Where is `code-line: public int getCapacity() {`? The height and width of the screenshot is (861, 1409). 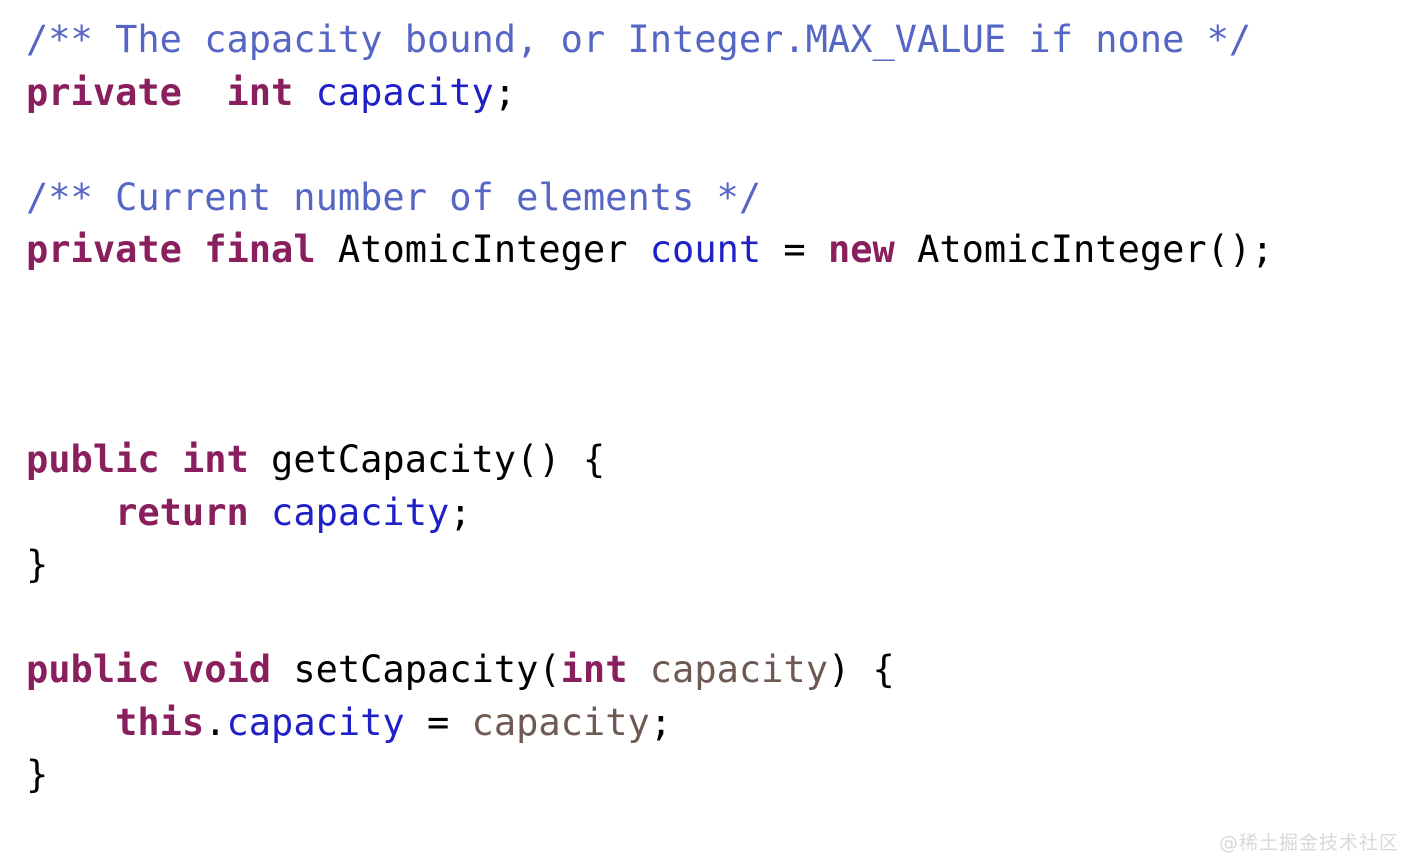
code-line: public int getCapacity() { is located at coordinates (717, 460).